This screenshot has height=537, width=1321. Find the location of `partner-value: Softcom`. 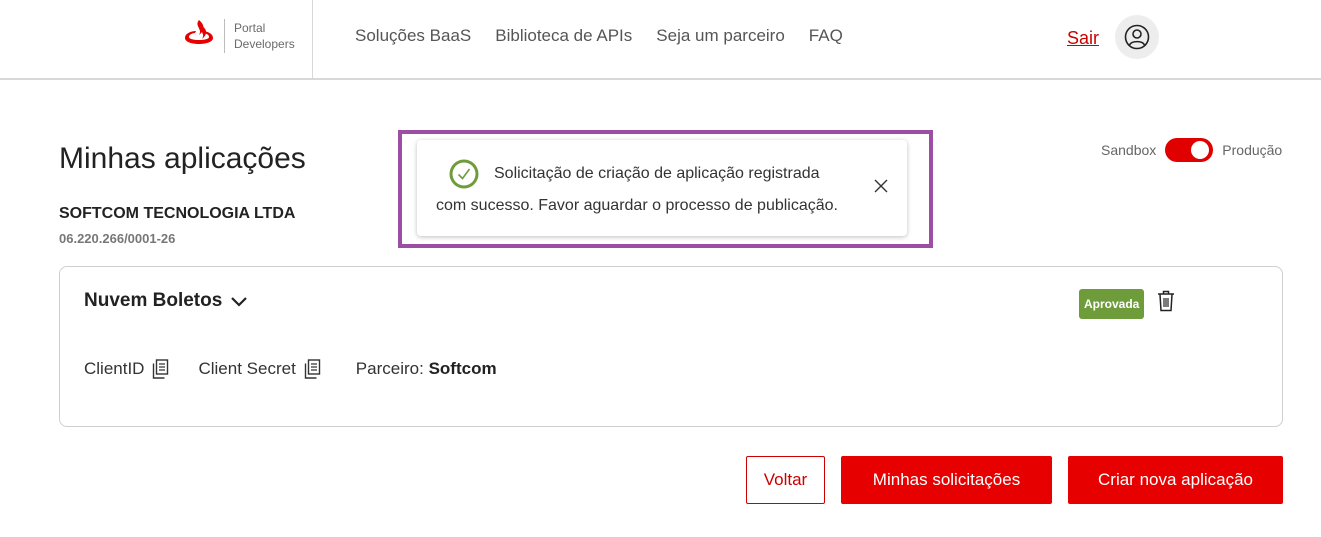

partner-value: Softcom is located at coordinates (462, 368).